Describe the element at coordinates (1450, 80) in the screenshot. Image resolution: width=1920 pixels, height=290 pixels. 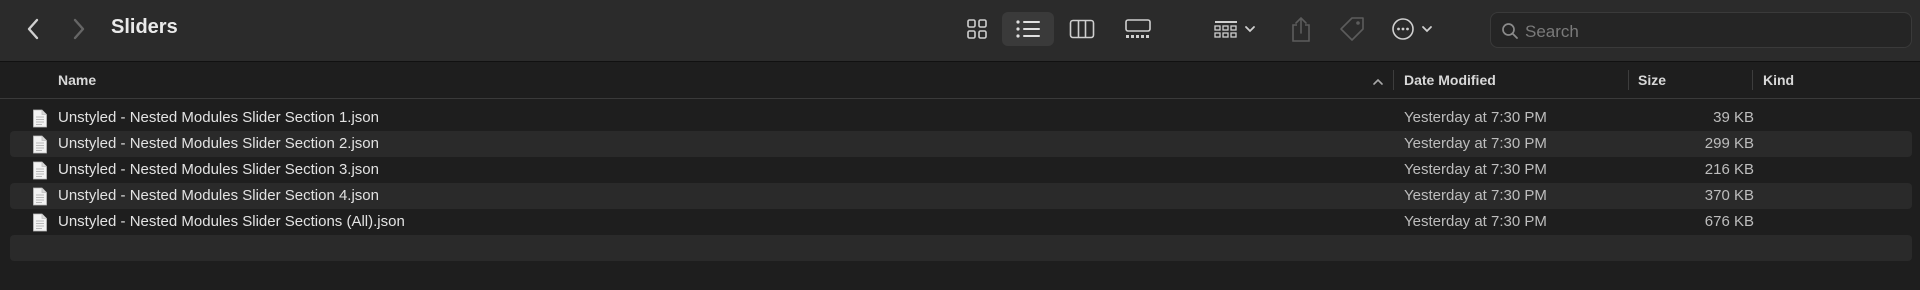
I see `column-header-date: Date Modified` at that location.